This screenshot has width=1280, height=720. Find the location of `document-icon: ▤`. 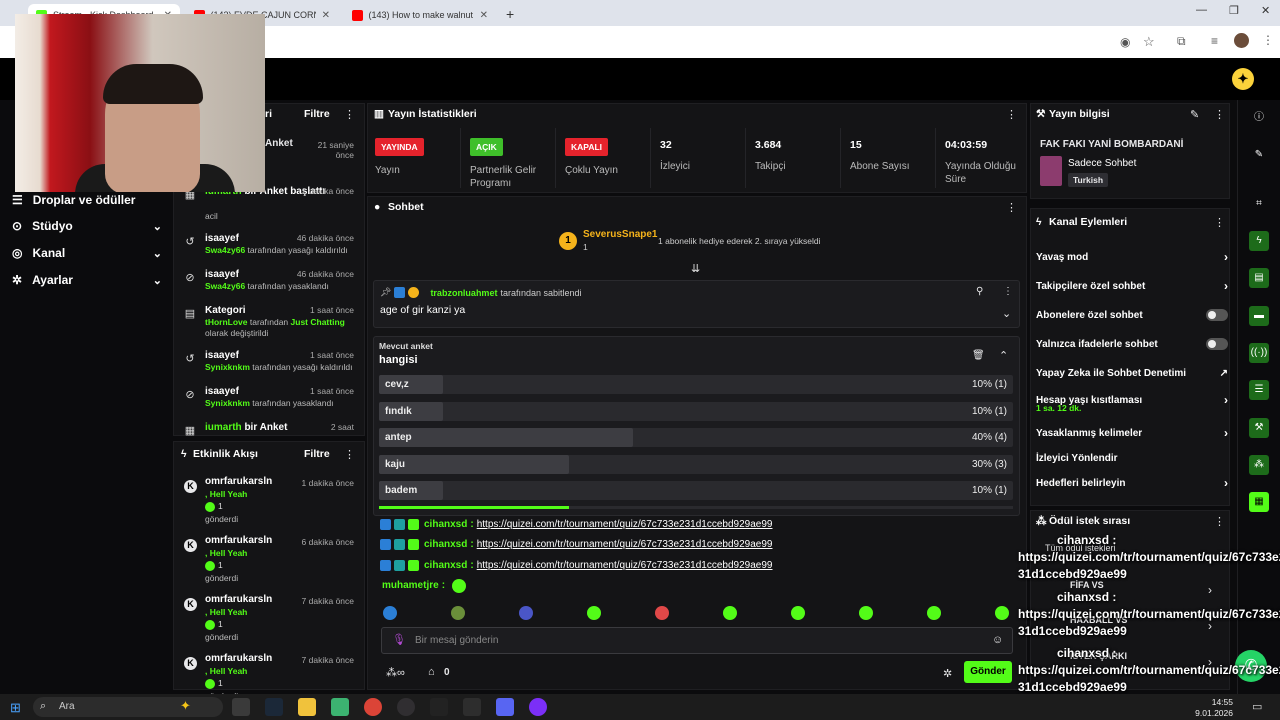

document-icon: ▤ is located at coordinates (1259, 278).